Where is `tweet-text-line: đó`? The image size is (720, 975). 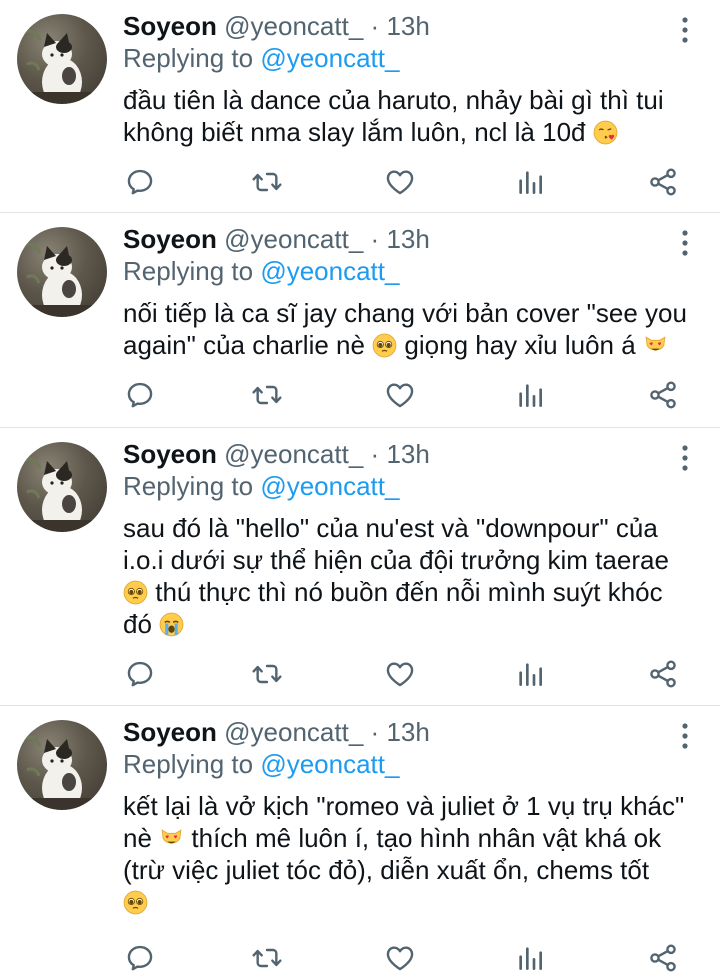 tweet-text-line: đó is located at coordinates (137, 624).